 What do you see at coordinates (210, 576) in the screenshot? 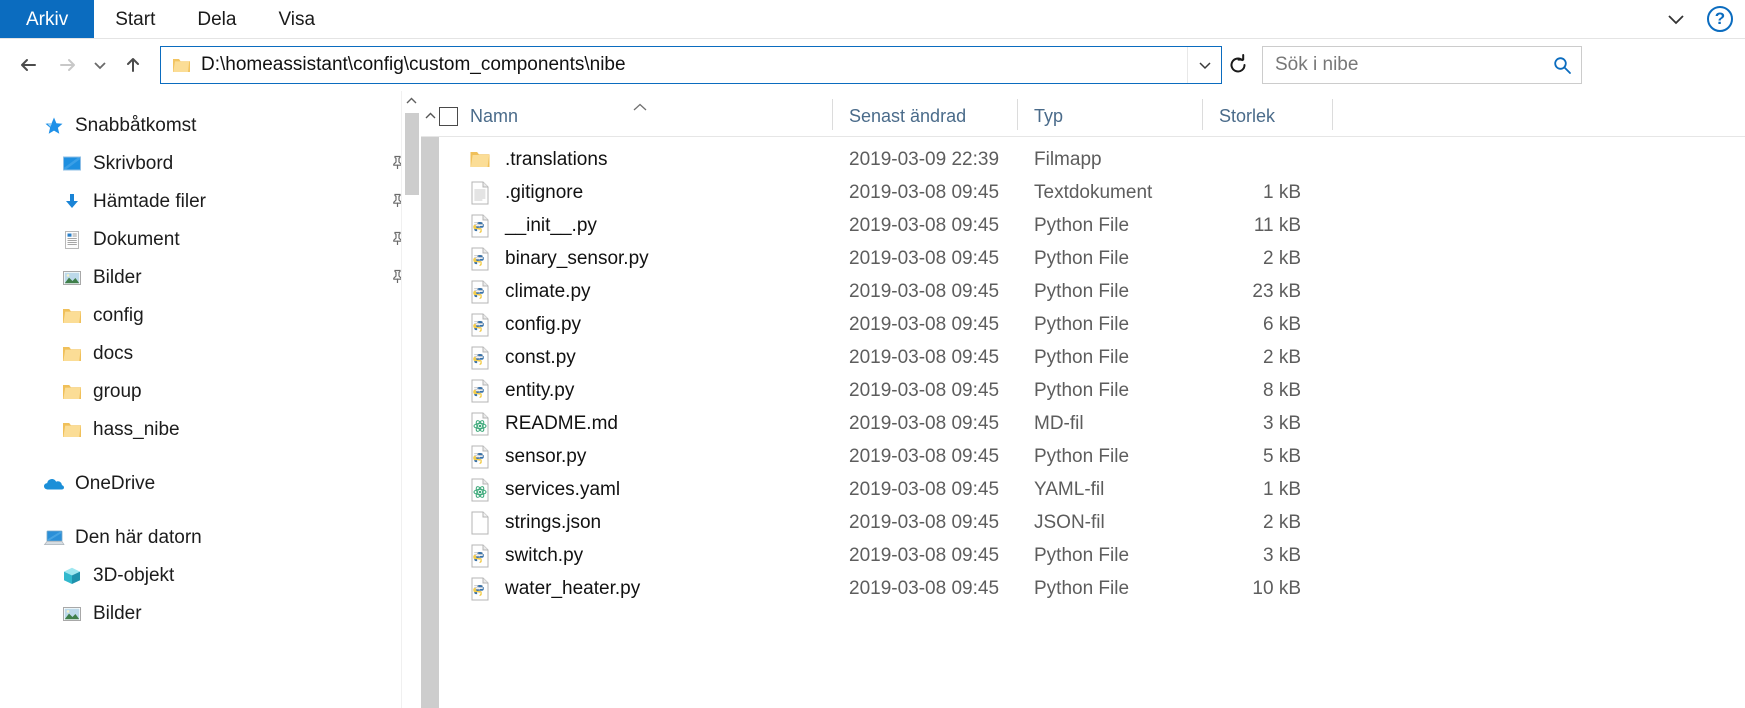
I see `sidebar-item-3d-objekt: 3D-objekt` at bounding box center [210, 576].